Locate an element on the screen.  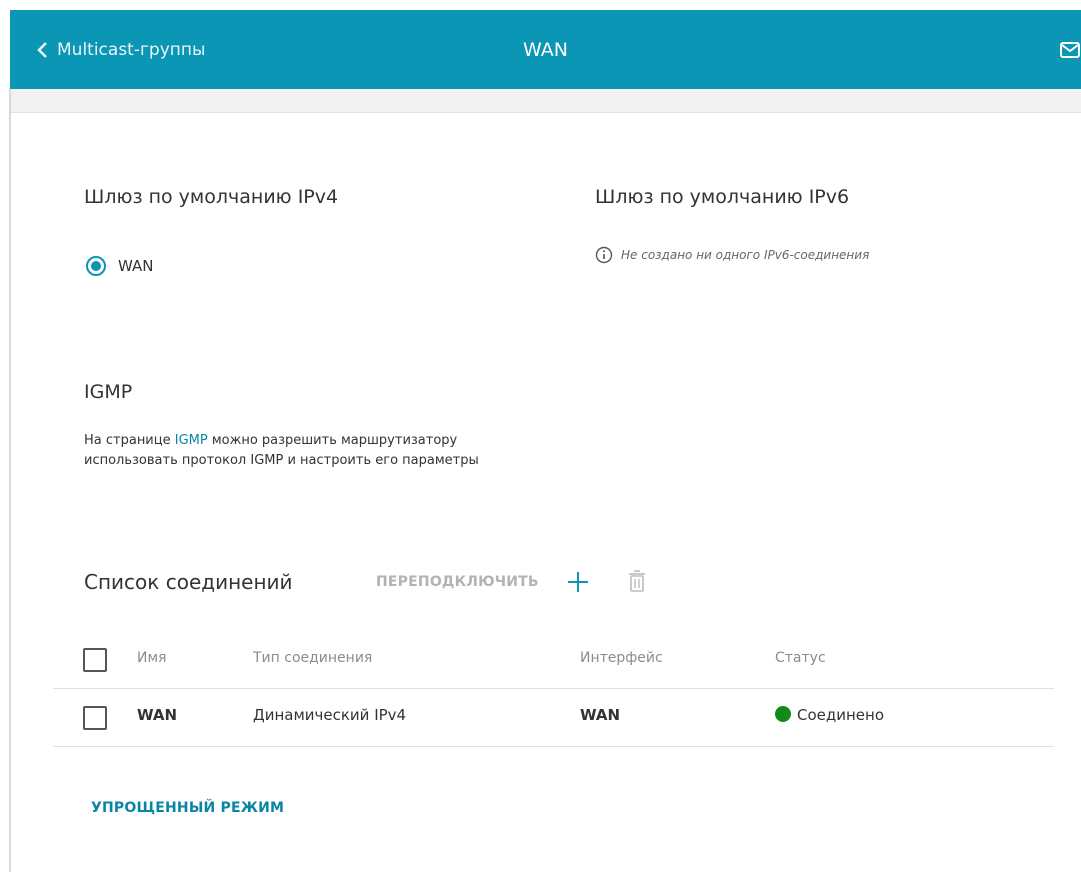
top-bar: Multicast-группы WAN is located at coordinates (545, 49).